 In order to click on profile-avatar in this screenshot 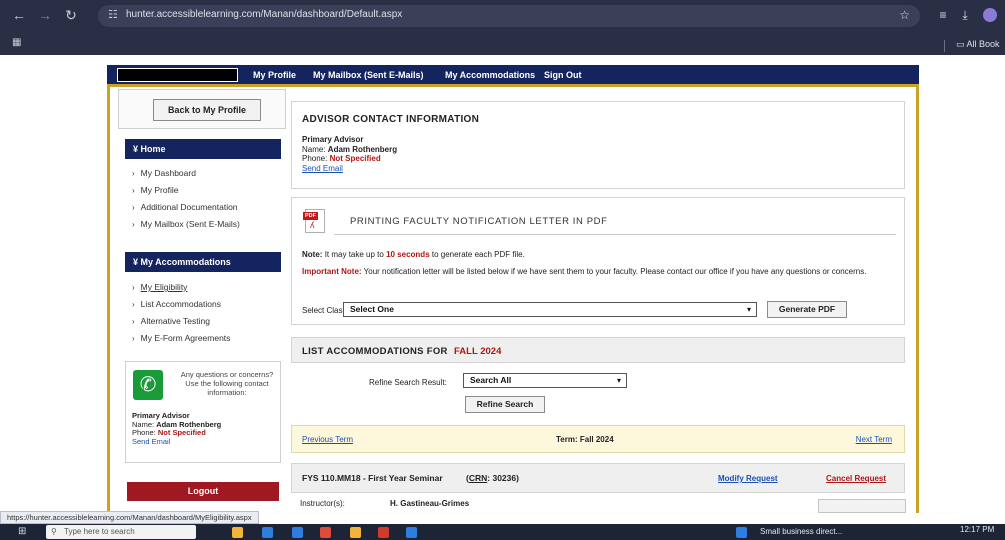, I will do `click(990, 15)`.